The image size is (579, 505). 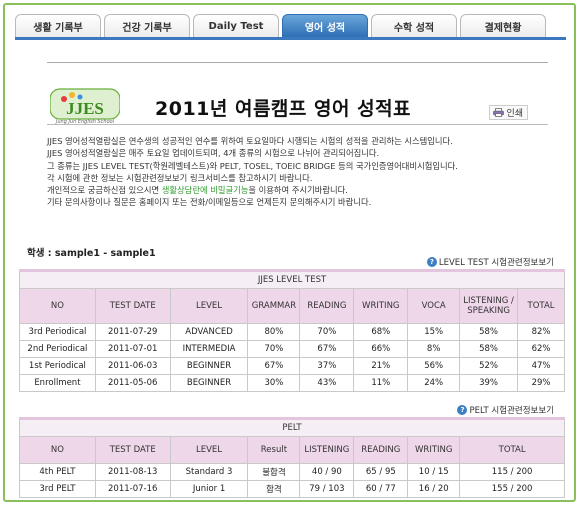 What do you see at coordinates (132, 489) in the screenshot?
I see `table-cell: 2011-07-16` at bounding box center [132, 489].